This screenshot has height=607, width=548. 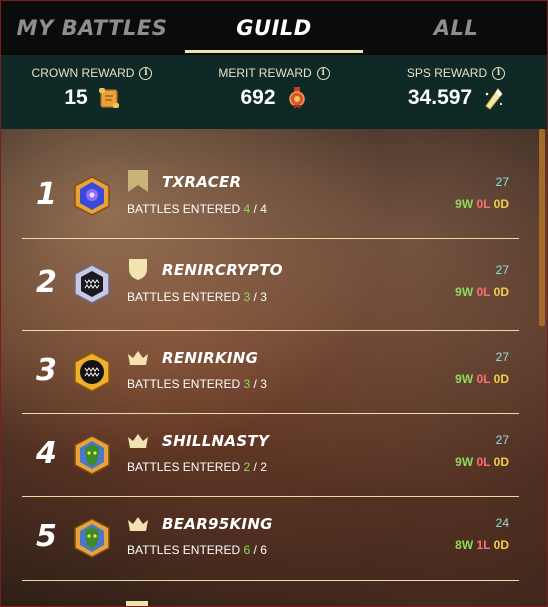 I want to click on merit-medal-icon, so click(x=296, y=98).